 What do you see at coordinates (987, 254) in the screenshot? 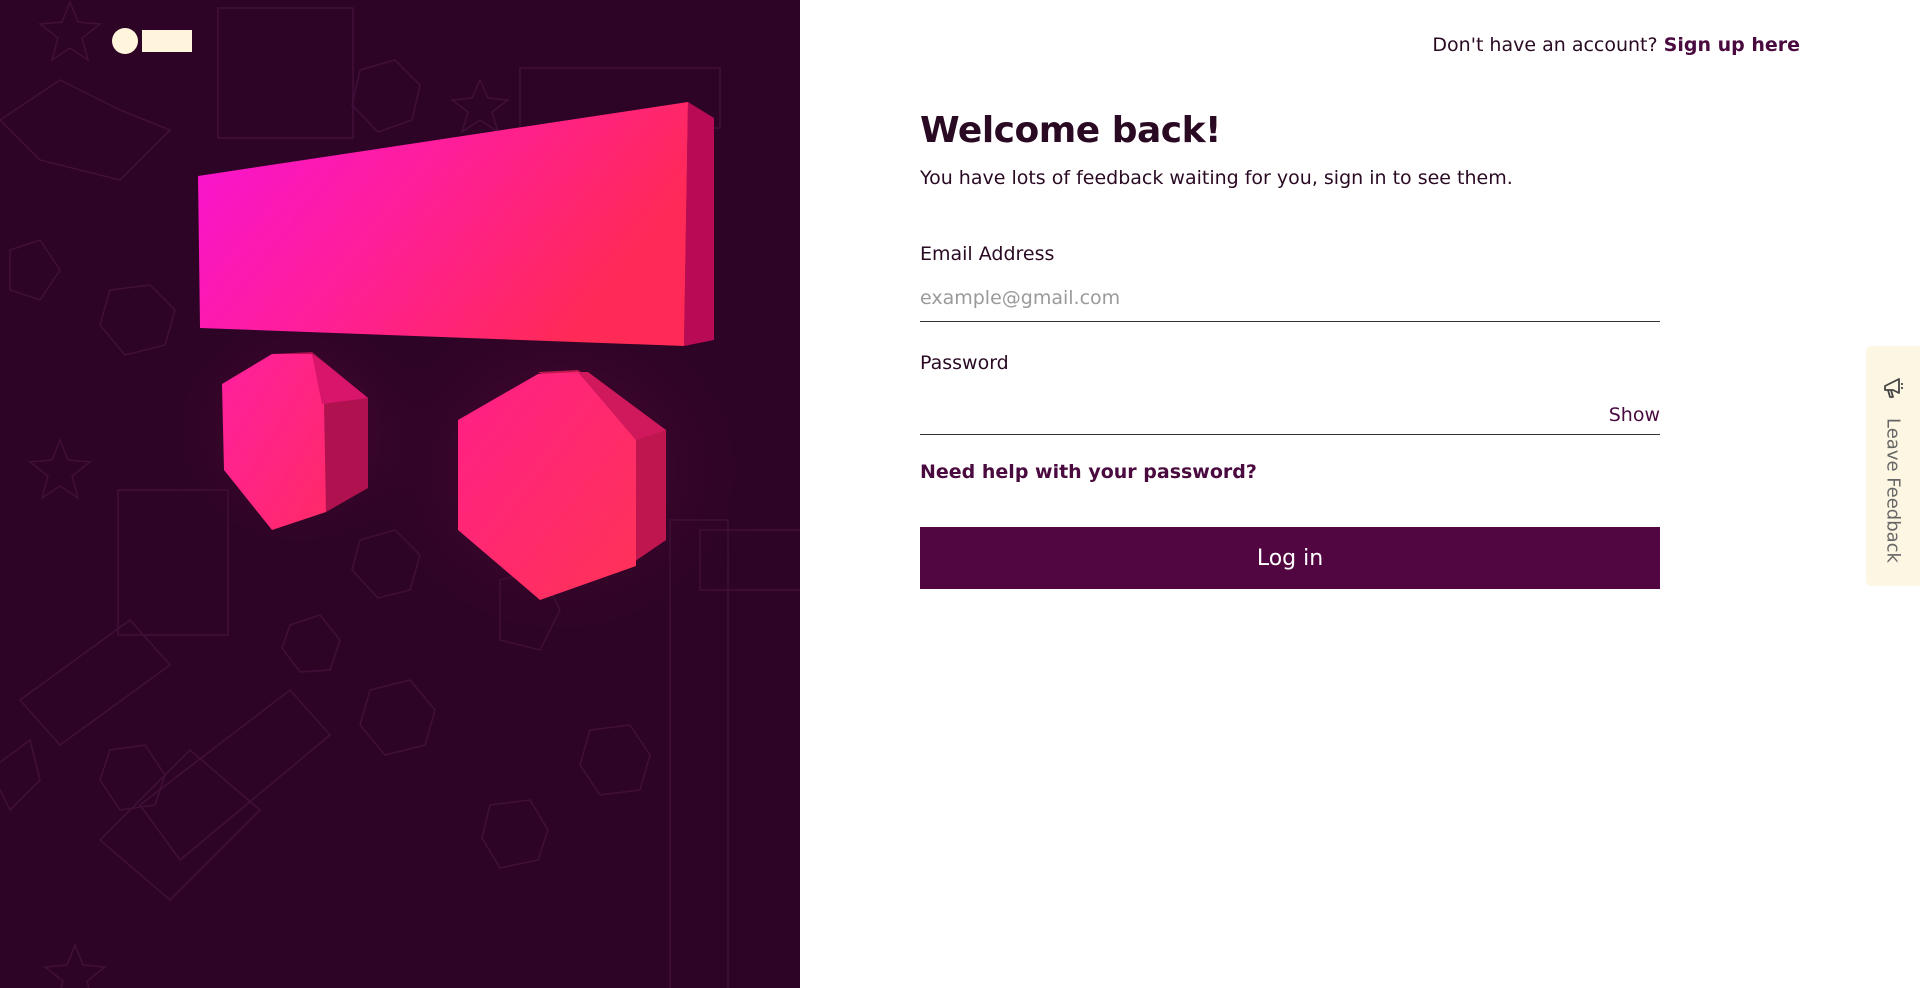
I see `email-label: Email Address` at bounding box center [987, 254].